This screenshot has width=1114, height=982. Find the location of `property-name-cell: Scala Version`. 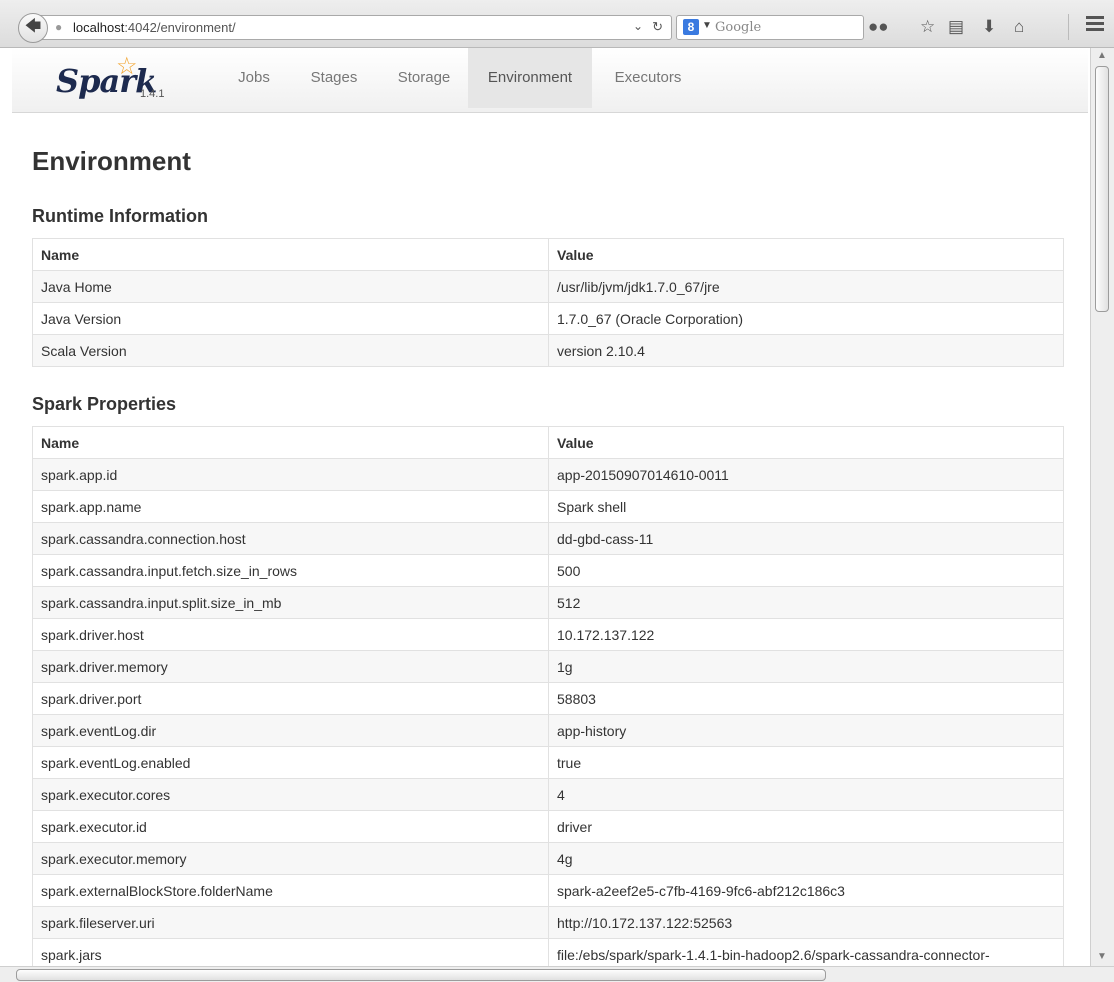

property-name-cell: Scala Version is located at coordinates (290, 350).